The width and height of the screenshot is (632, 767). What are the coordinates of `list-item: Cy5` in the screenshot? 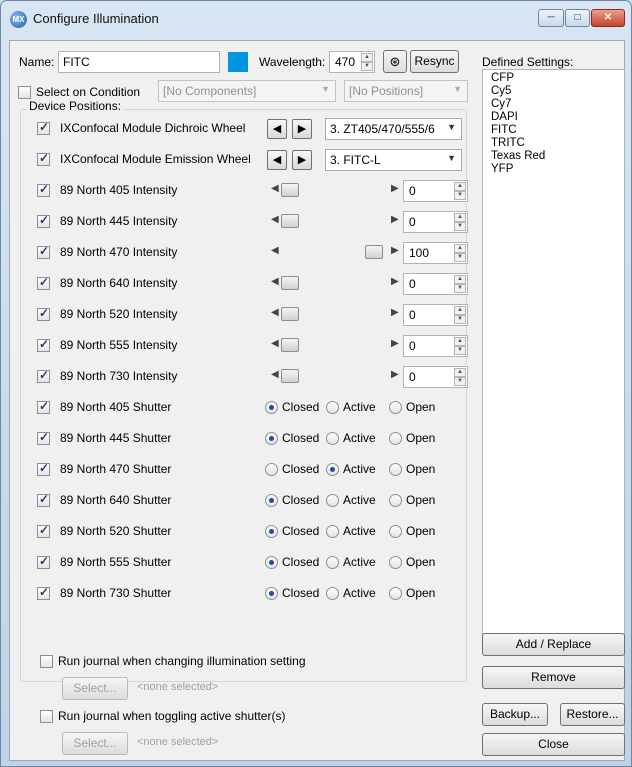 It's located at (557, 91).